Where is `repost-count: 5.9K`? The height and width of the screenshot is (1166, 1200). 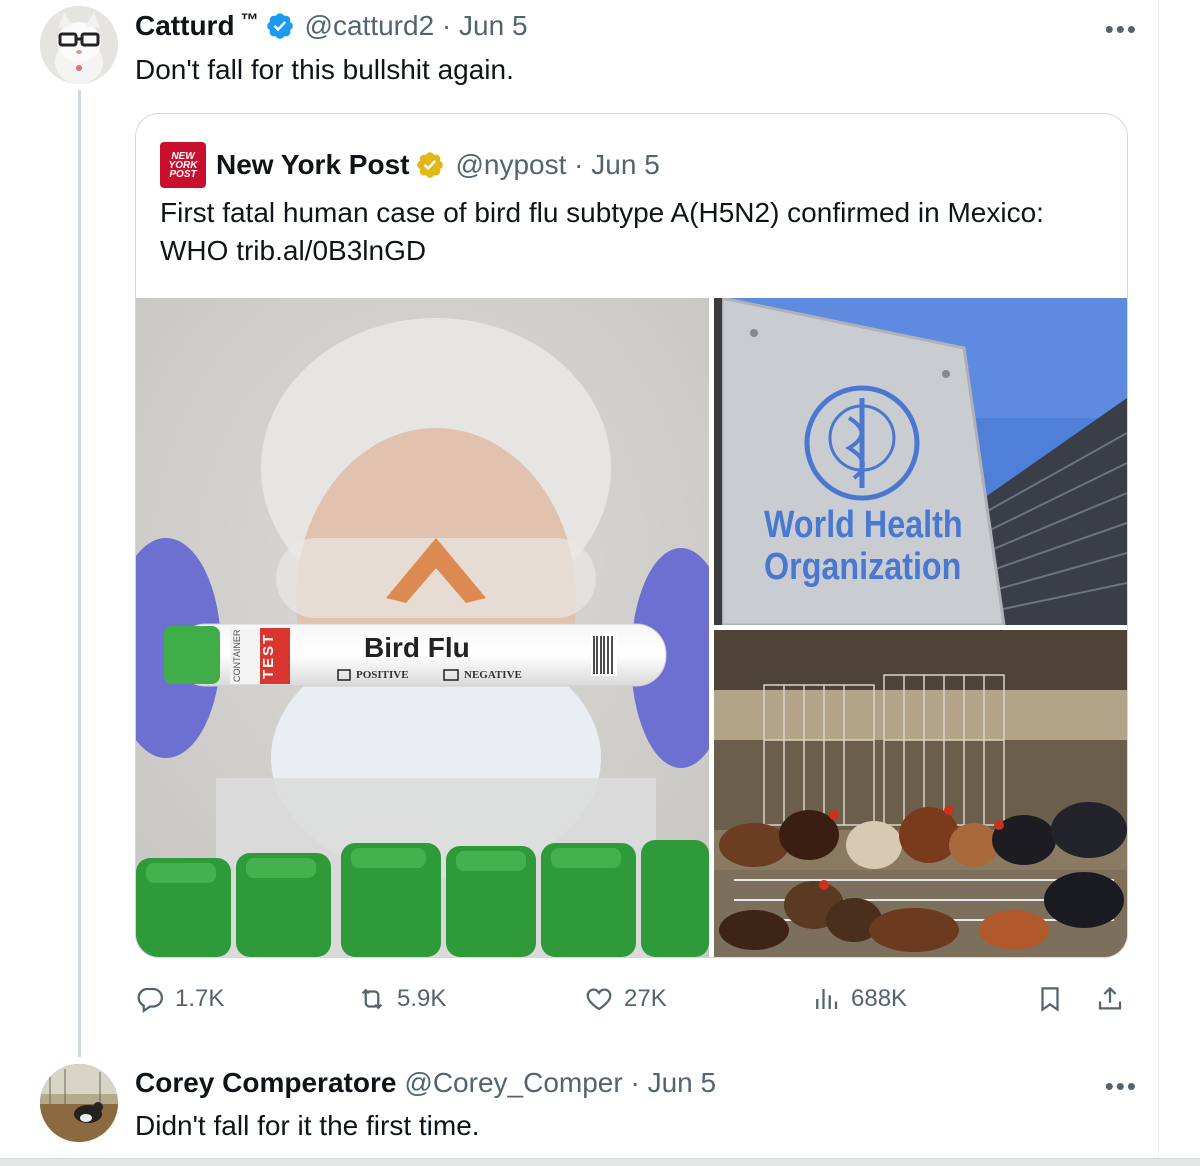 repost-count: 5.9K is located at coordinates (422, 998).